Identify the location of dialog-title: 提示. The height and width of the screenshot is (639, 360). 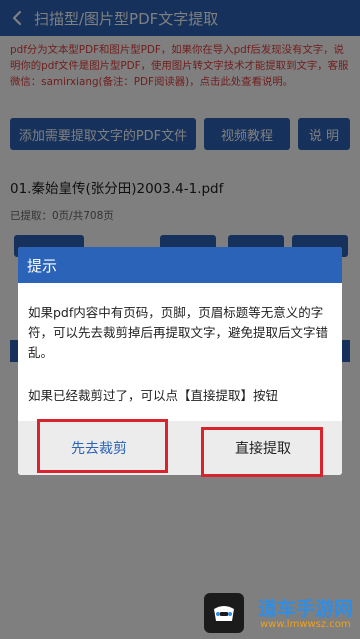
(42, 265).